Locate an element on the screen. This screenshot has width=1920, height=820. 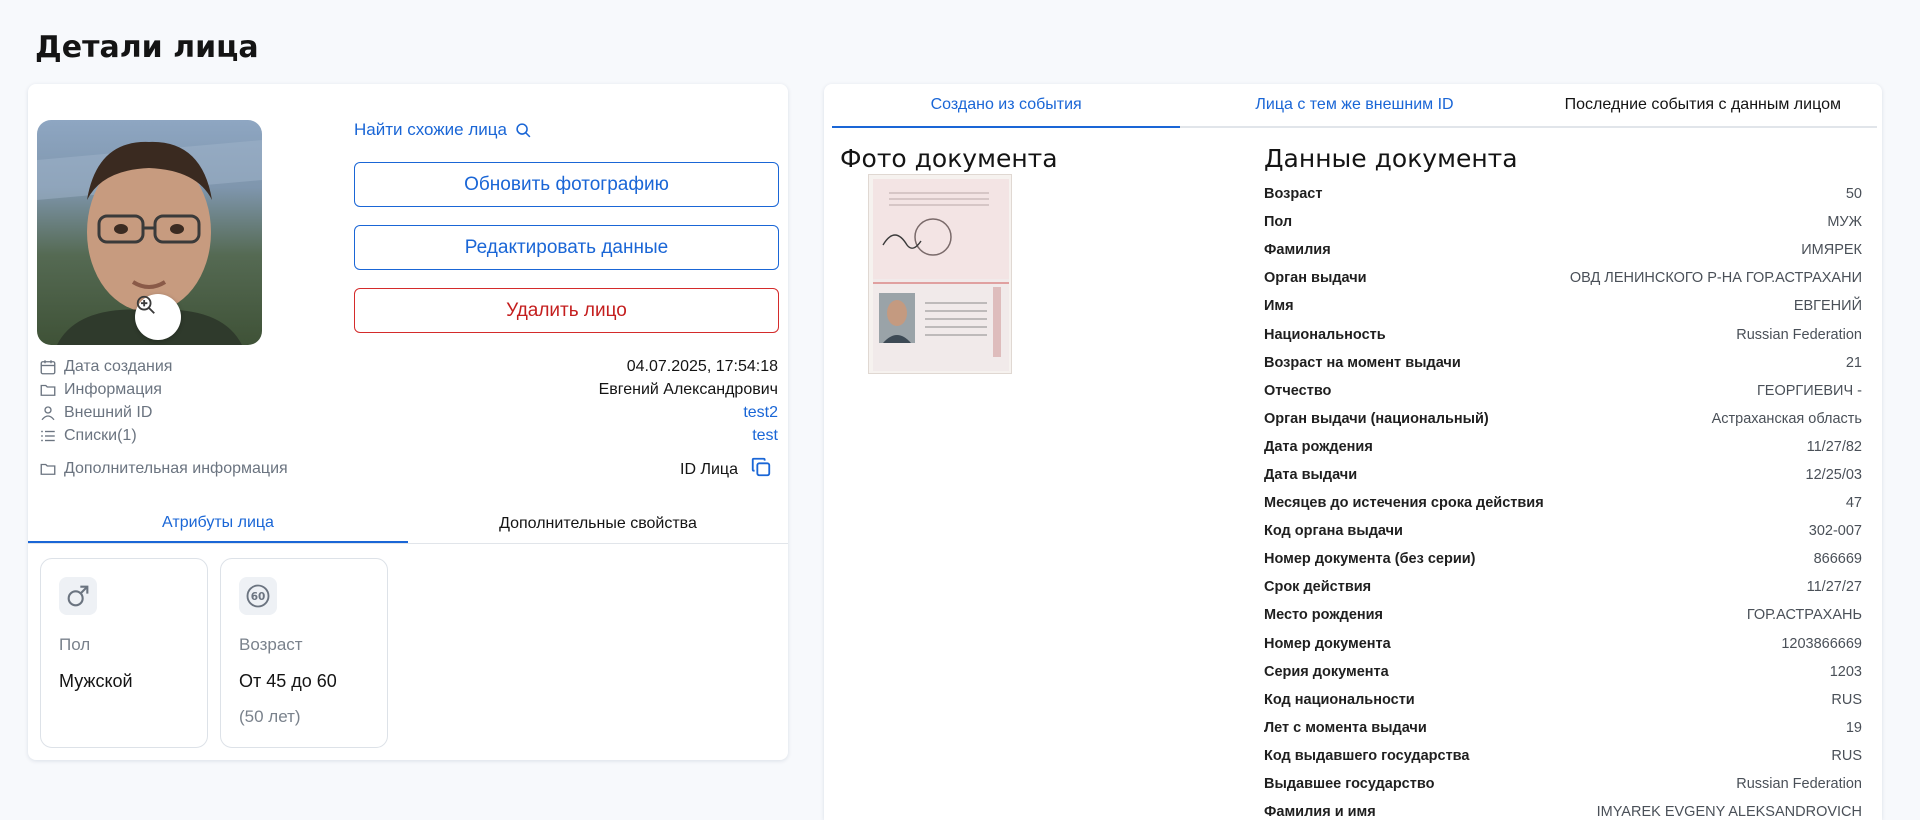
user-icon is located at coordinates (48, 413).